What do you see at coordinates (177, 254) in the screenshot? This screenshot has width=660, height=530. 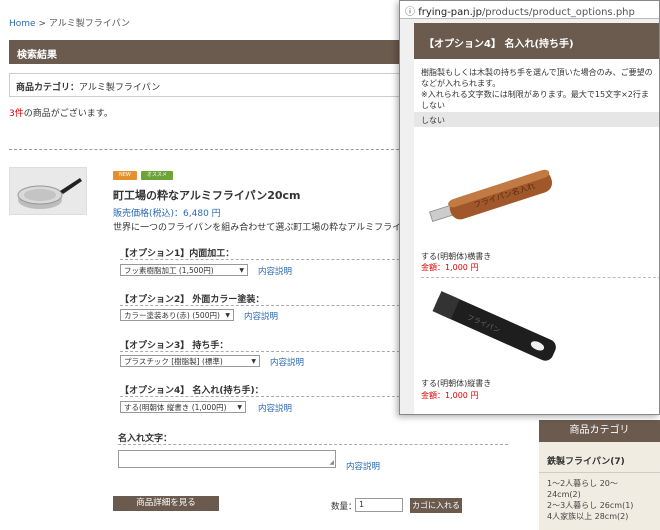 I see `option1-label: 【オプション1】内面加工：` at bounding box center [177, 254].